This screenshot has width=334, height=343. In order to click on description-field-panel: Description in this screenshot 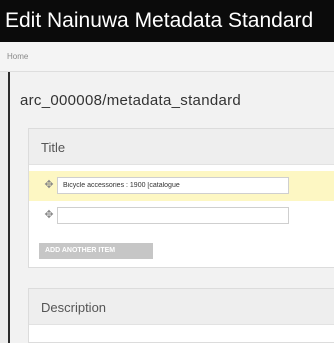, I will do `click(181, 315)`.